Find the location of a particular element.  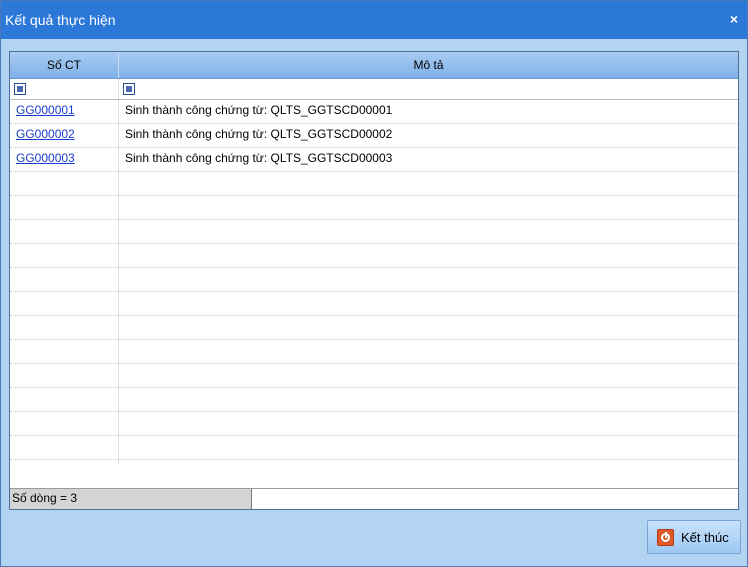

title-bar: Kết quả thực hiện × is located at coordinates (374, 20).